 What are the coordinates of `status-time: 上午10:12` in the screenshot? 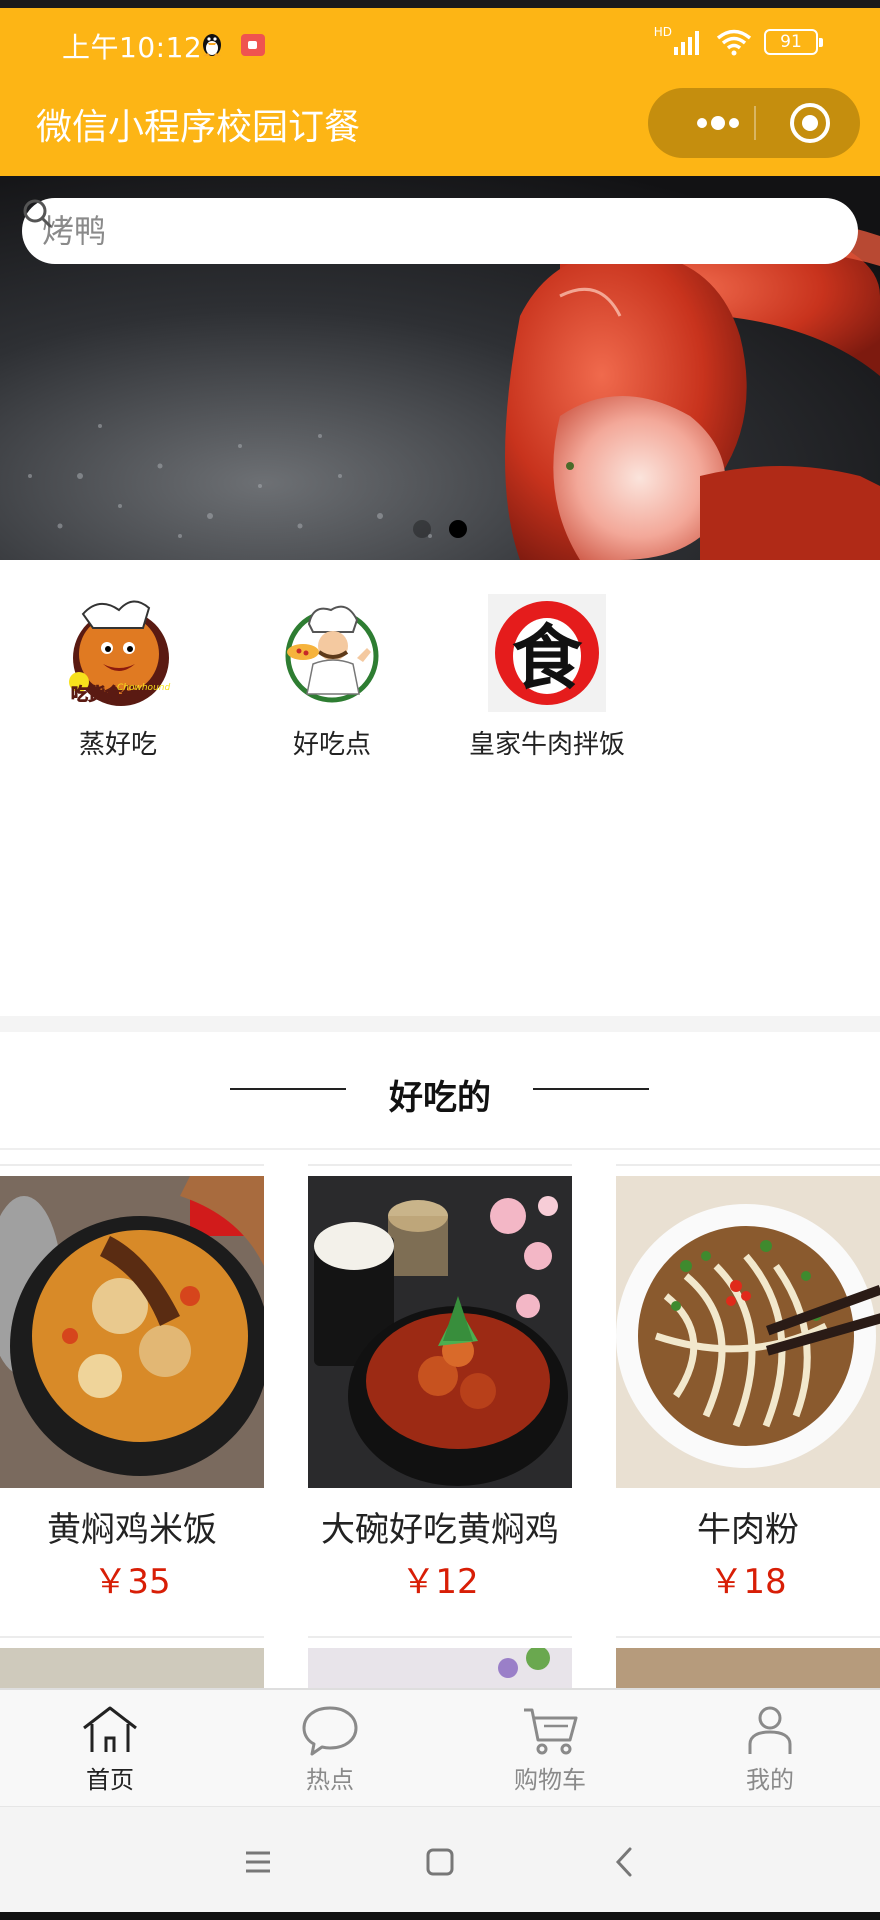 It's located at (132, 47).